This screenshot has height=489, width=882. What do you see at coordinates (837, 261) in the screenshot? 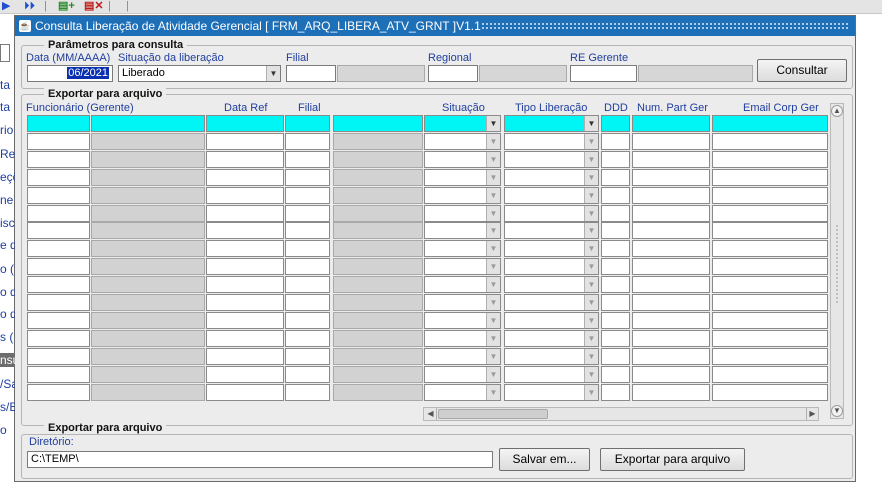
I see `grid-vertical-scrollbar: ▲ ▼` at bounding box center [837, 261].